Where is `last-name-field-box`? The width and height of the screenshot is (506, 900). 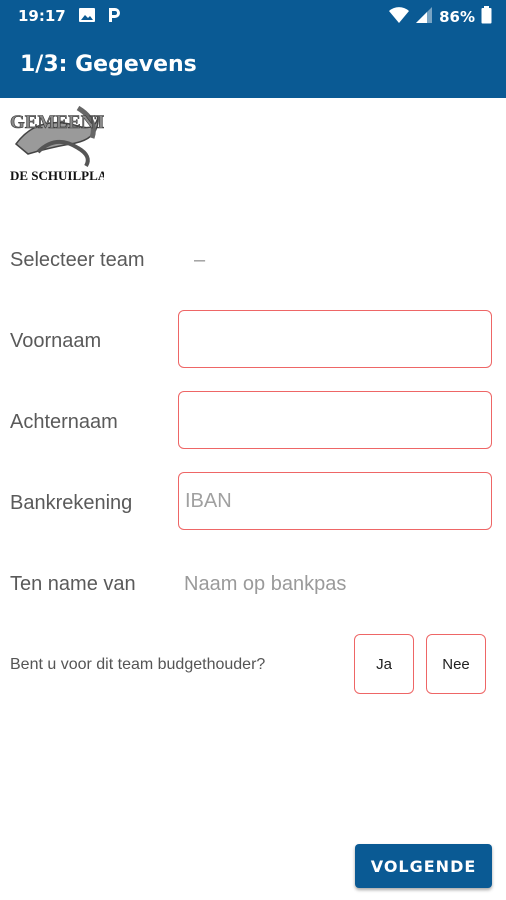
last-name-field-box is located at coordinates (335, 420).